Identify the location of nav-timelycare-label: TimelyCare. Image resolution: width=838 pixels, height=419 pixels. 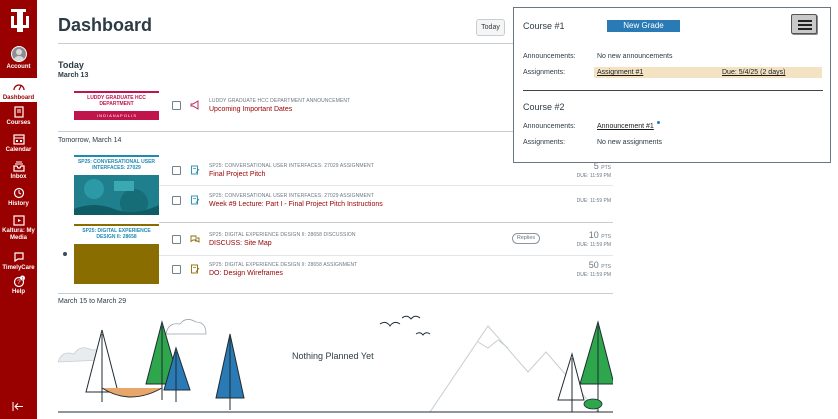
(18, 268).